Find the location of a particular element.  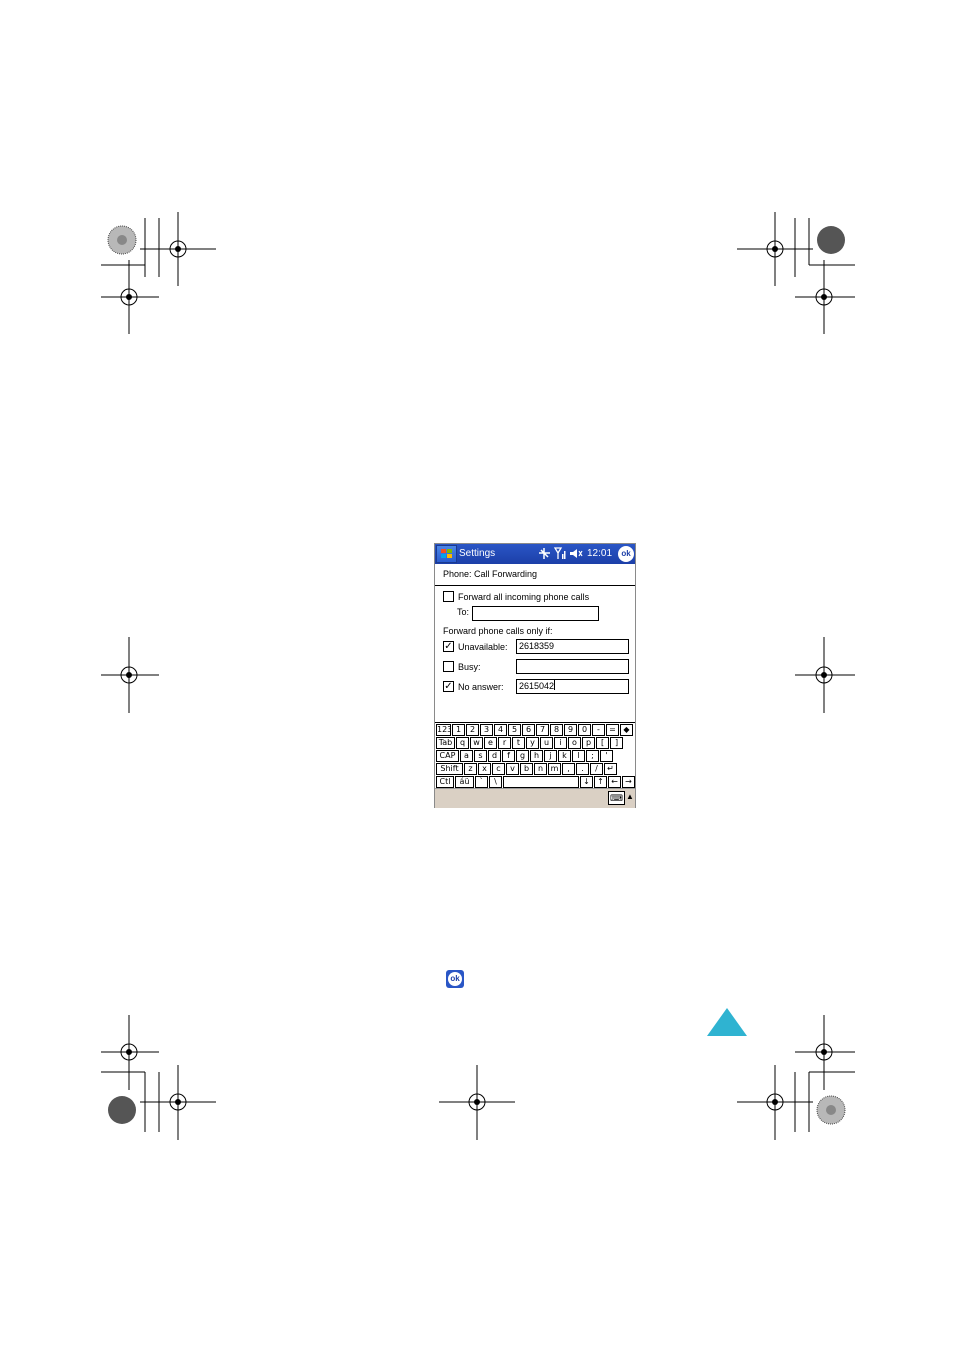

key: a is located at coordinates (466, 756).